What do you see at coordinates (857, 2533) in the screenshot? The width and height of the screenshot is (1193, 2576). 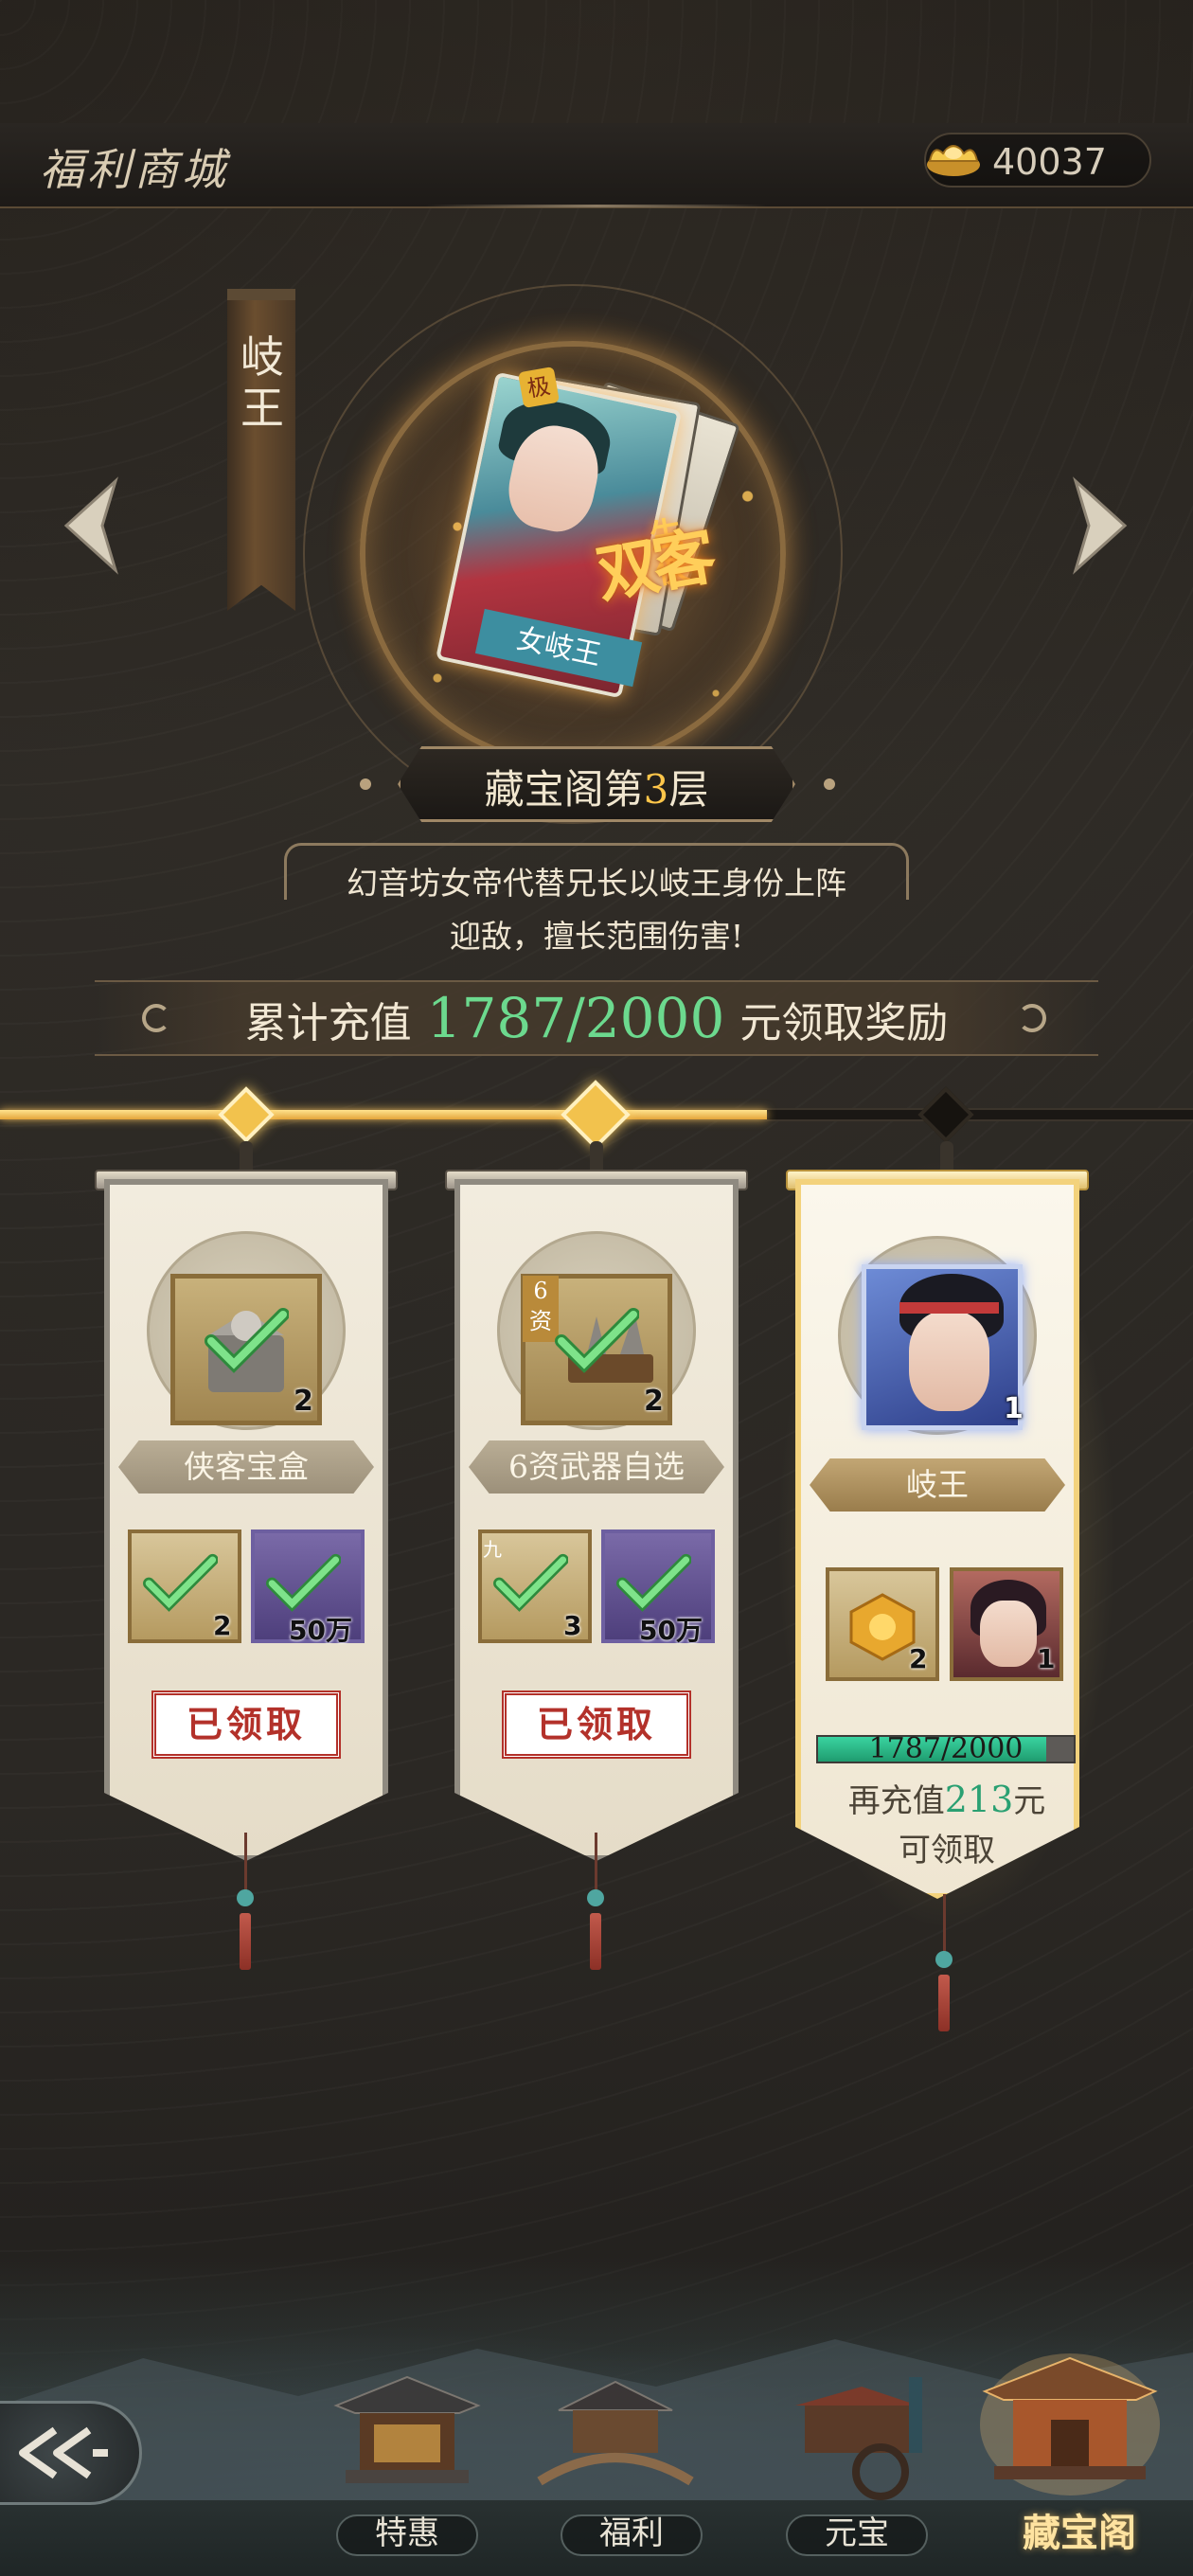 I see `nav-item-yuanbao: 元宝` at bounding box center [857, 2533].